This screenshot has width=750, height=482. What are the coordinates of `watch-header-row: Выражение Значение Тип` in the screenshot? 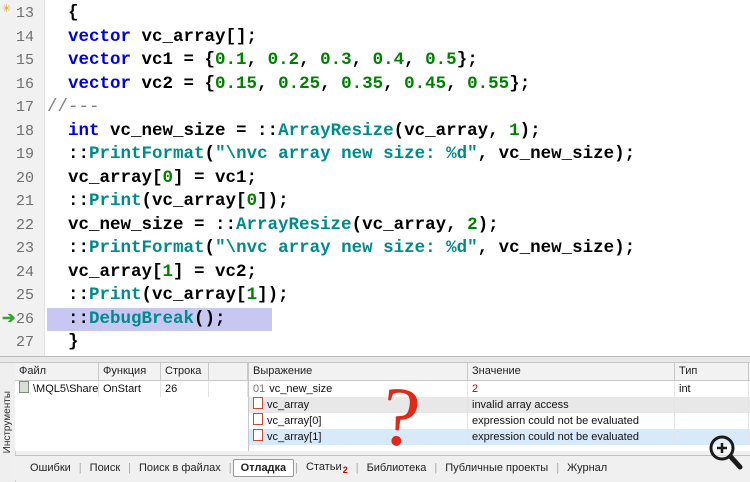 It's located at (499, 372).